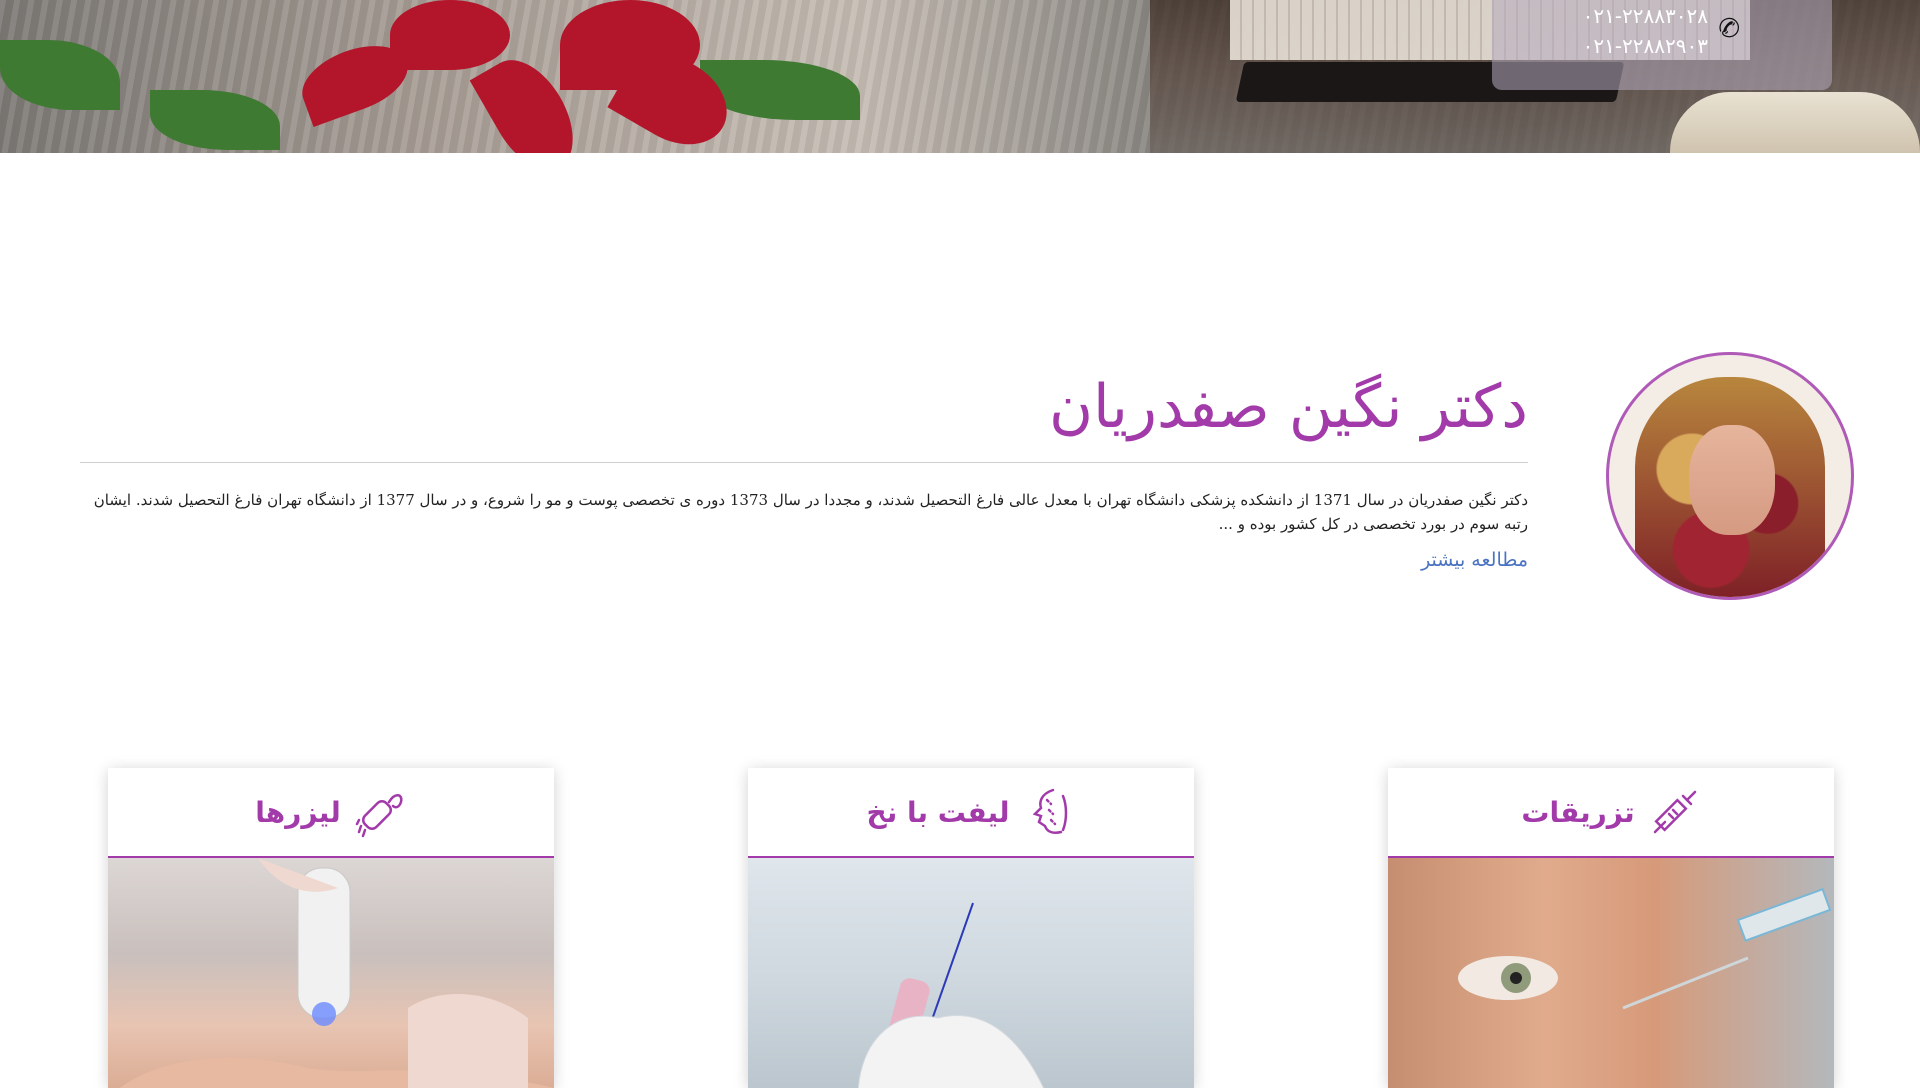 The height and width of the screenshot is (1088, 1920). I want to click on card-image-injections, so click(1611, 973).